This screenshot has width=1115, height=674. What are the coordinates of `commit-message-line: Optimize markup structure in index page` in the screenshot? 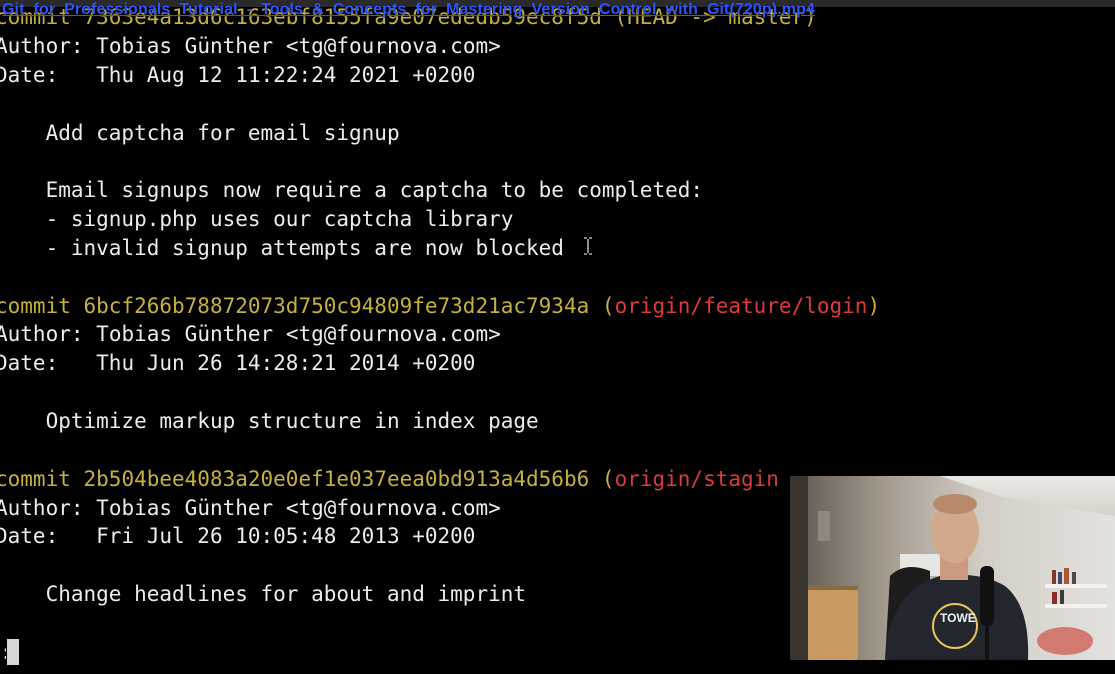 It's located at (269, 421).